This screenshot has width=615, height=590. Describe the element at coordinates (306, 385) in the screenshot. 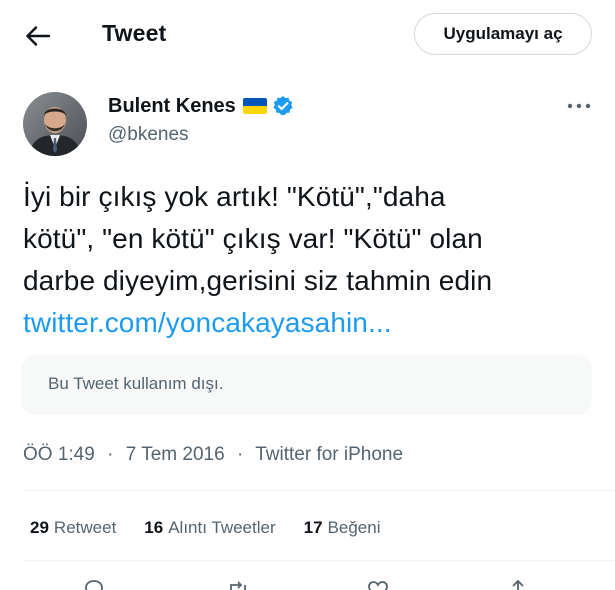

I see `unavailable-quote-box: Bu Tweet kullanım dışı.` at that location.